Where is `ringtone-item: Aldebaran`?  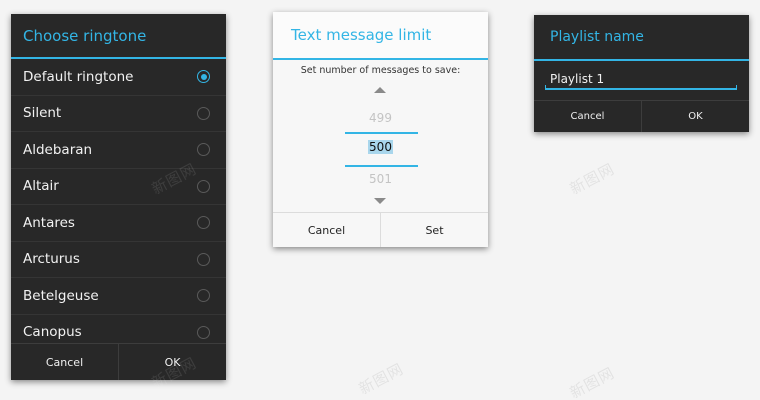
ringtone-item: Aldebaran is located at coordinates (118, 150).